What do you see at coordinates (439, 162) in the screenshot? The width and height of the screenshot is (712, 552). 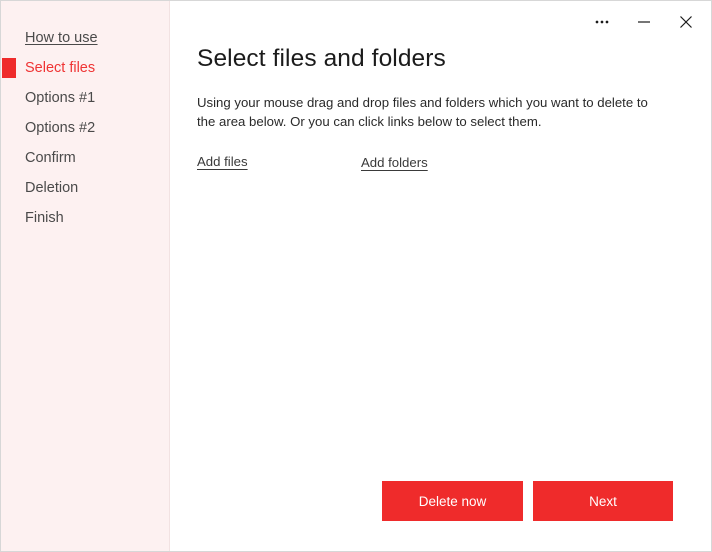 I see `action-links: Add files Add folders` at bounding box center [439, 162].